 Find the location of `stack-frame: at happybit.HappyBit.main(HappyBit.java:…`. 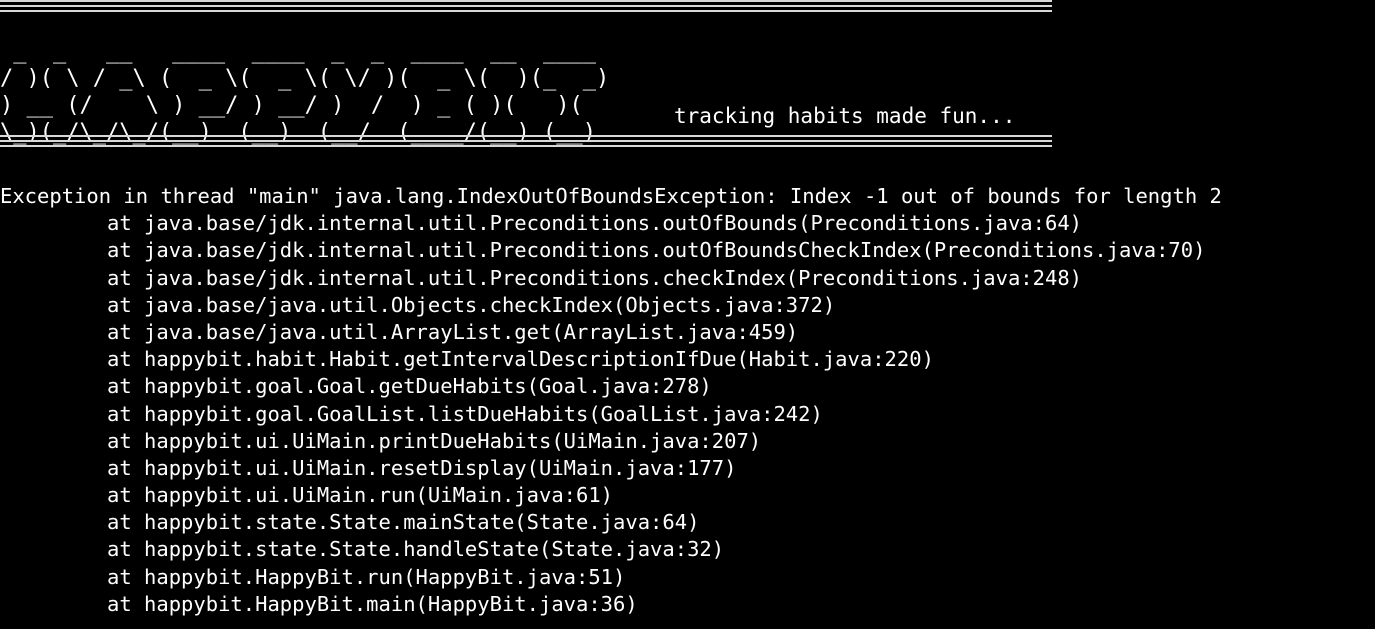

stack-frame: at happybit.HappyBit.main(HappyBit.java:… is located at coordinates (372, 603).